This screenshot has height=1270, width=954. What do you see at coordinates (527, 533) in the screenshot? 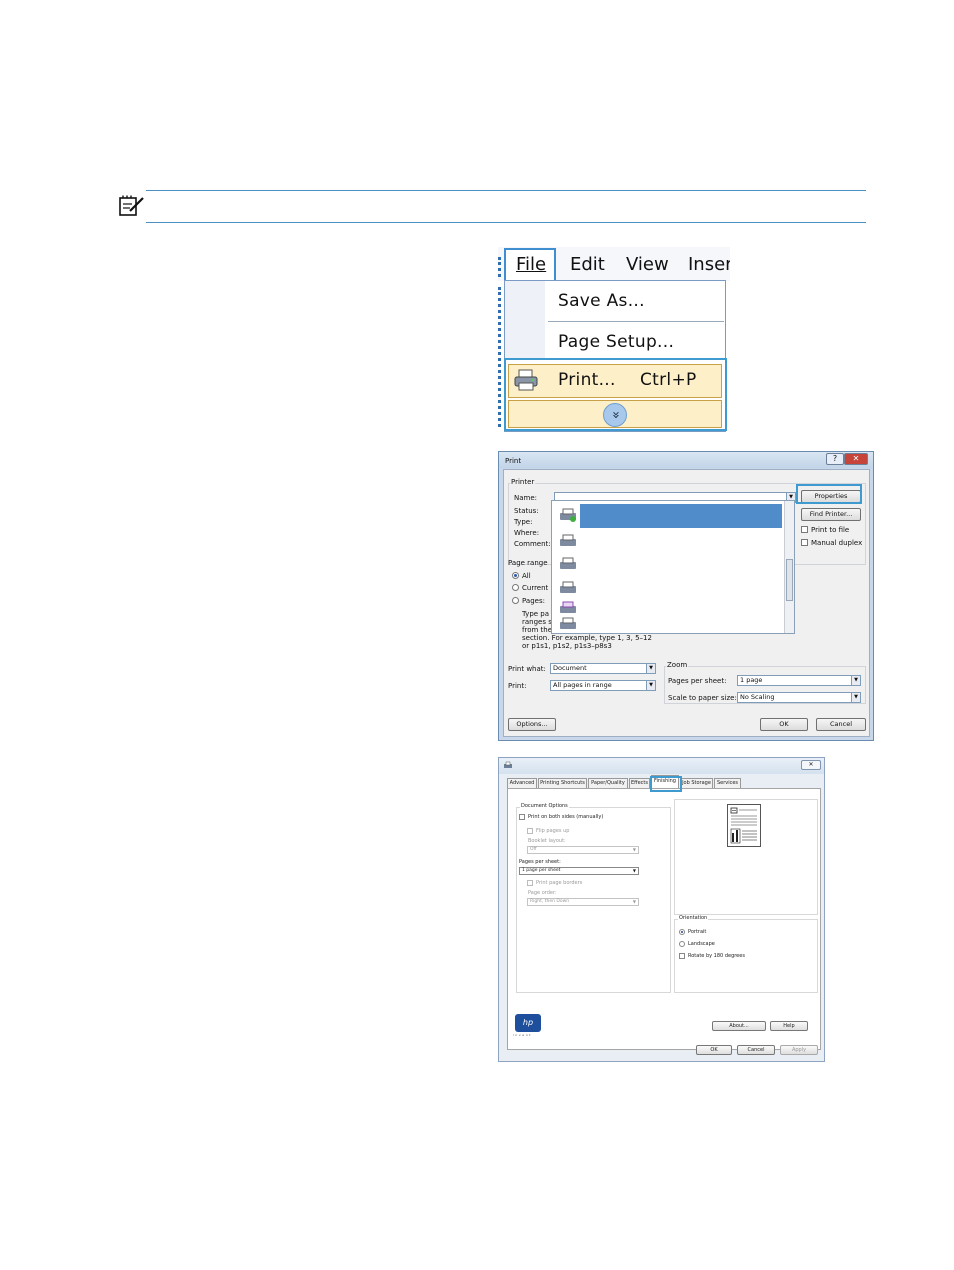
I see `where-label: Where:` at bounding box center [527, 533].